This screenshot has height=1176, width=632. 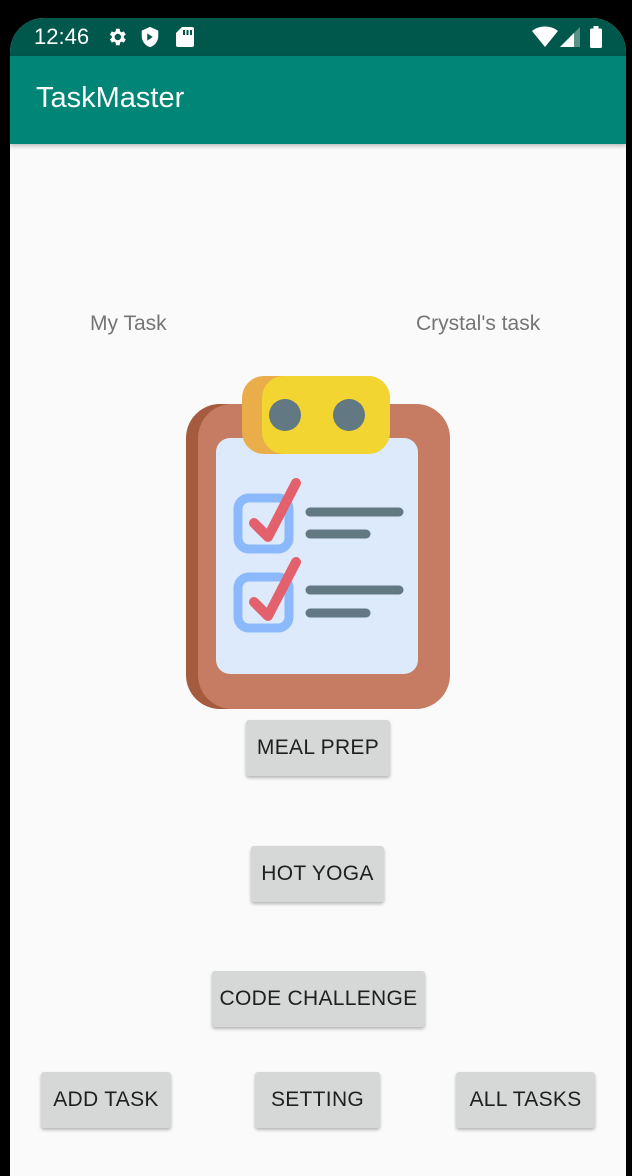 What do you see at coordinates (596, 37) in the screenshot?
I see `battery-icon` at bounding box center [596, 37].